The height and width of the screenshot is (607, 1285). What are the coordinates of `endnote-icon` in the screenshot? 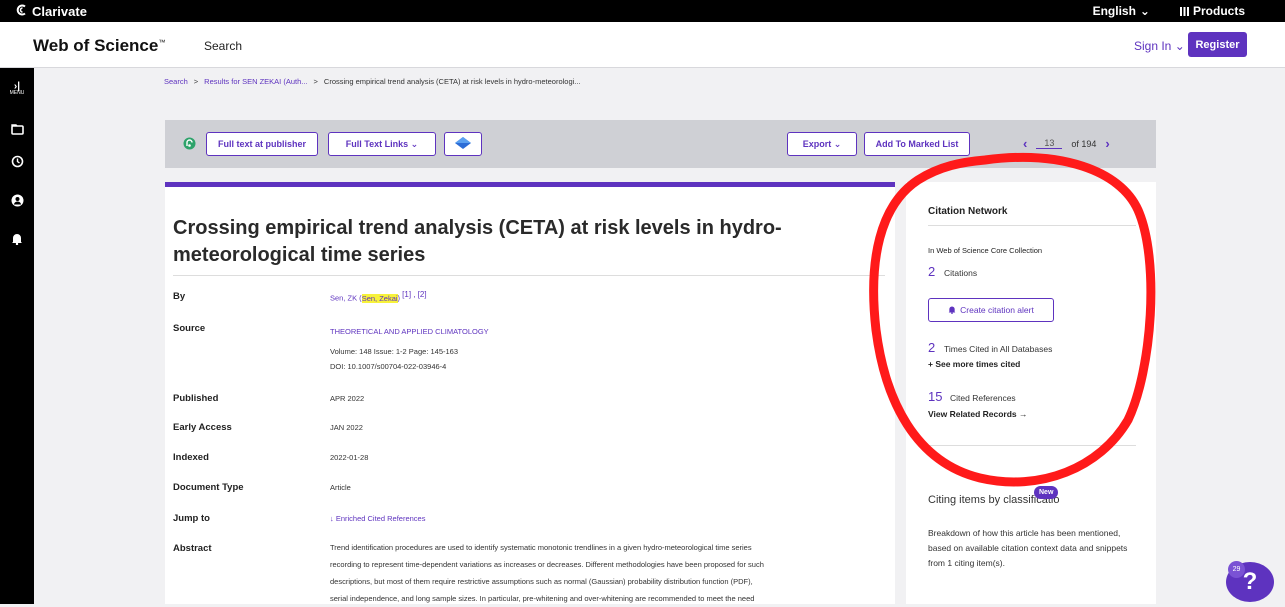 It's located at (463, 144).